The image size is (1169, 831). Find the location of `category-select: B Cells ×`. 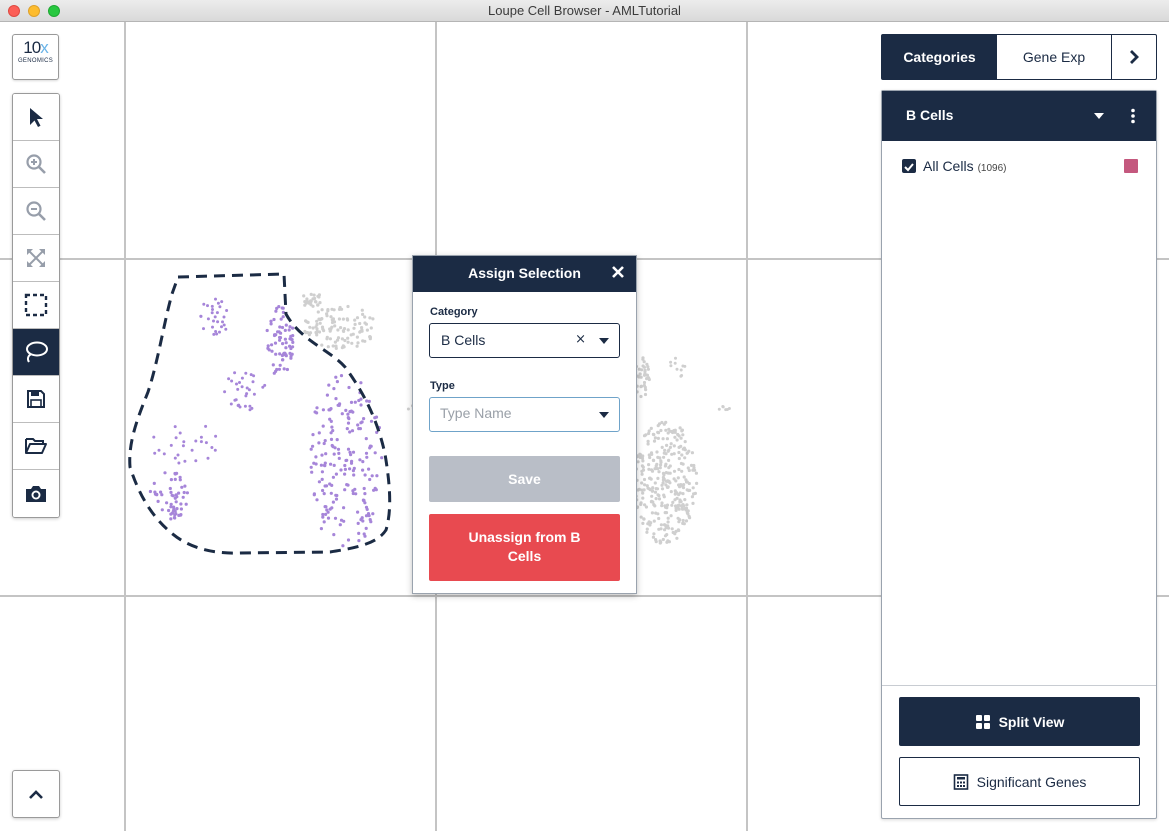

category-select: B Cells × is located at coordinates (524, 340).